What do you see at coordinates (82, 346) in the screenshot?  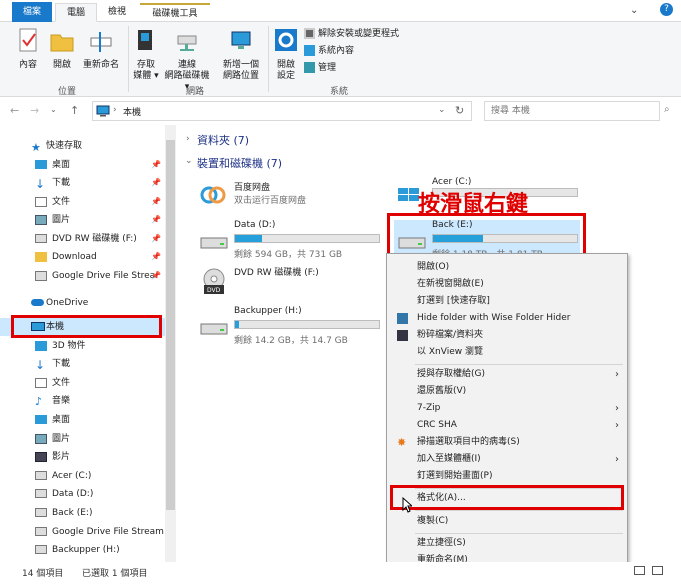 I see `nav-3d-objects: 3D 物件` at bounding box center [82, 346].